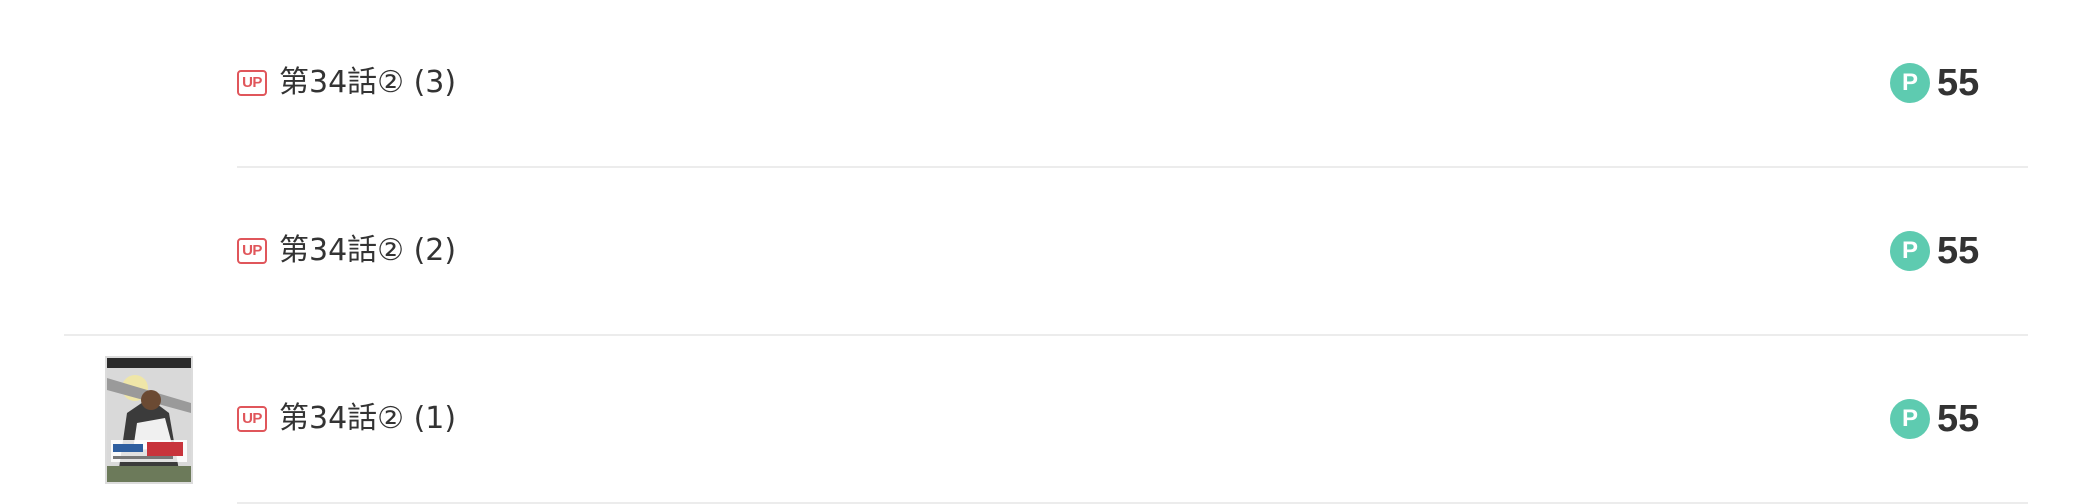 The width and height of the screenshot is (2098, 504). I want to click on episode-thumbnail, so click(149, 420).